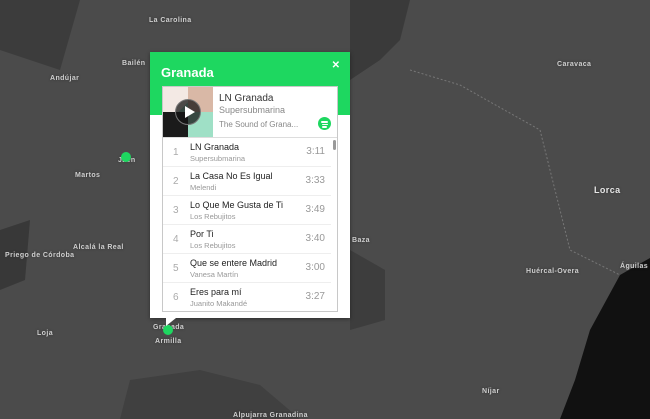 The height and width of the screenshot is (419, 650). What do you see at coordinates (315, 180) in the screenshot?
I see `track-duration: 3:33` at bounding box center [315, 180].